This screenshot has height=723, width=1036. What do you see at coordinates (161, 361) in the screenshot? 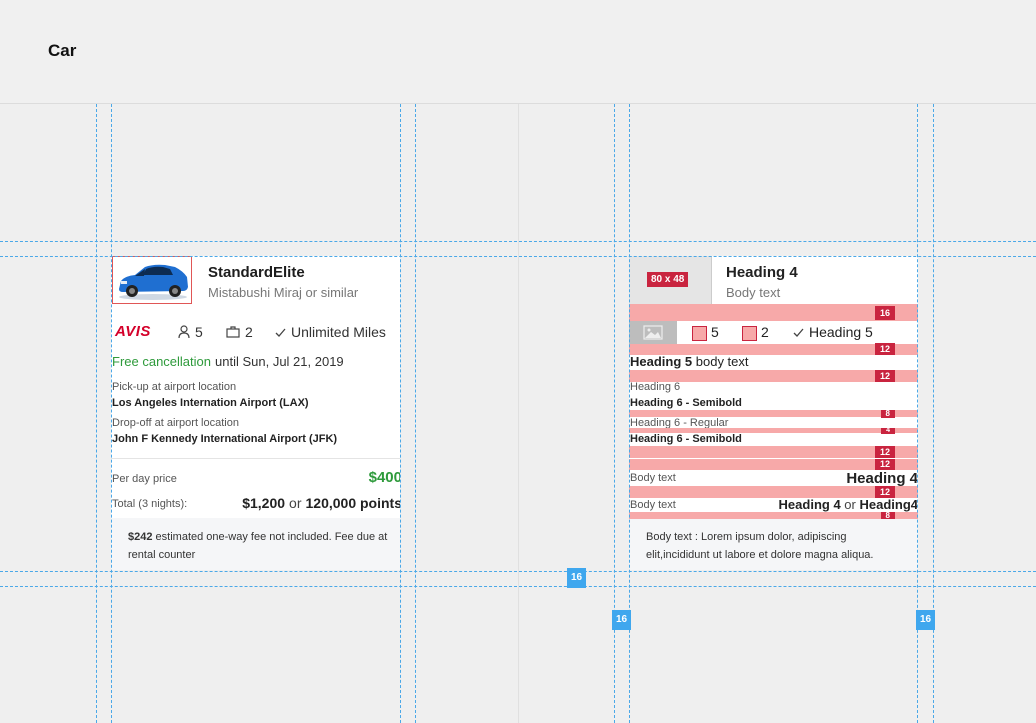
I see `free-cancellation: Free cancellation` at bounding box center [161, 361].